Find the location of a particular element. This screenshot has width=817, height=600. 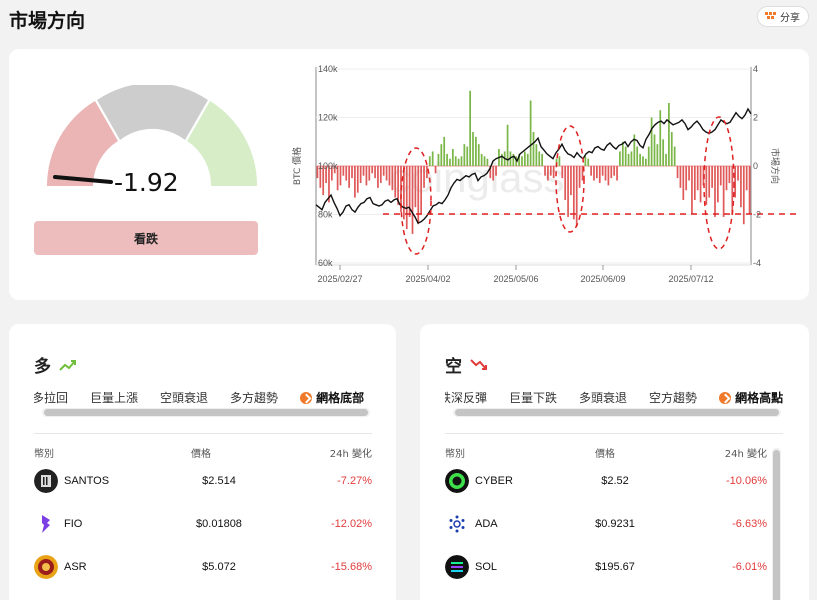

coin-symbol: ASR is located at coordinates (75, 567).